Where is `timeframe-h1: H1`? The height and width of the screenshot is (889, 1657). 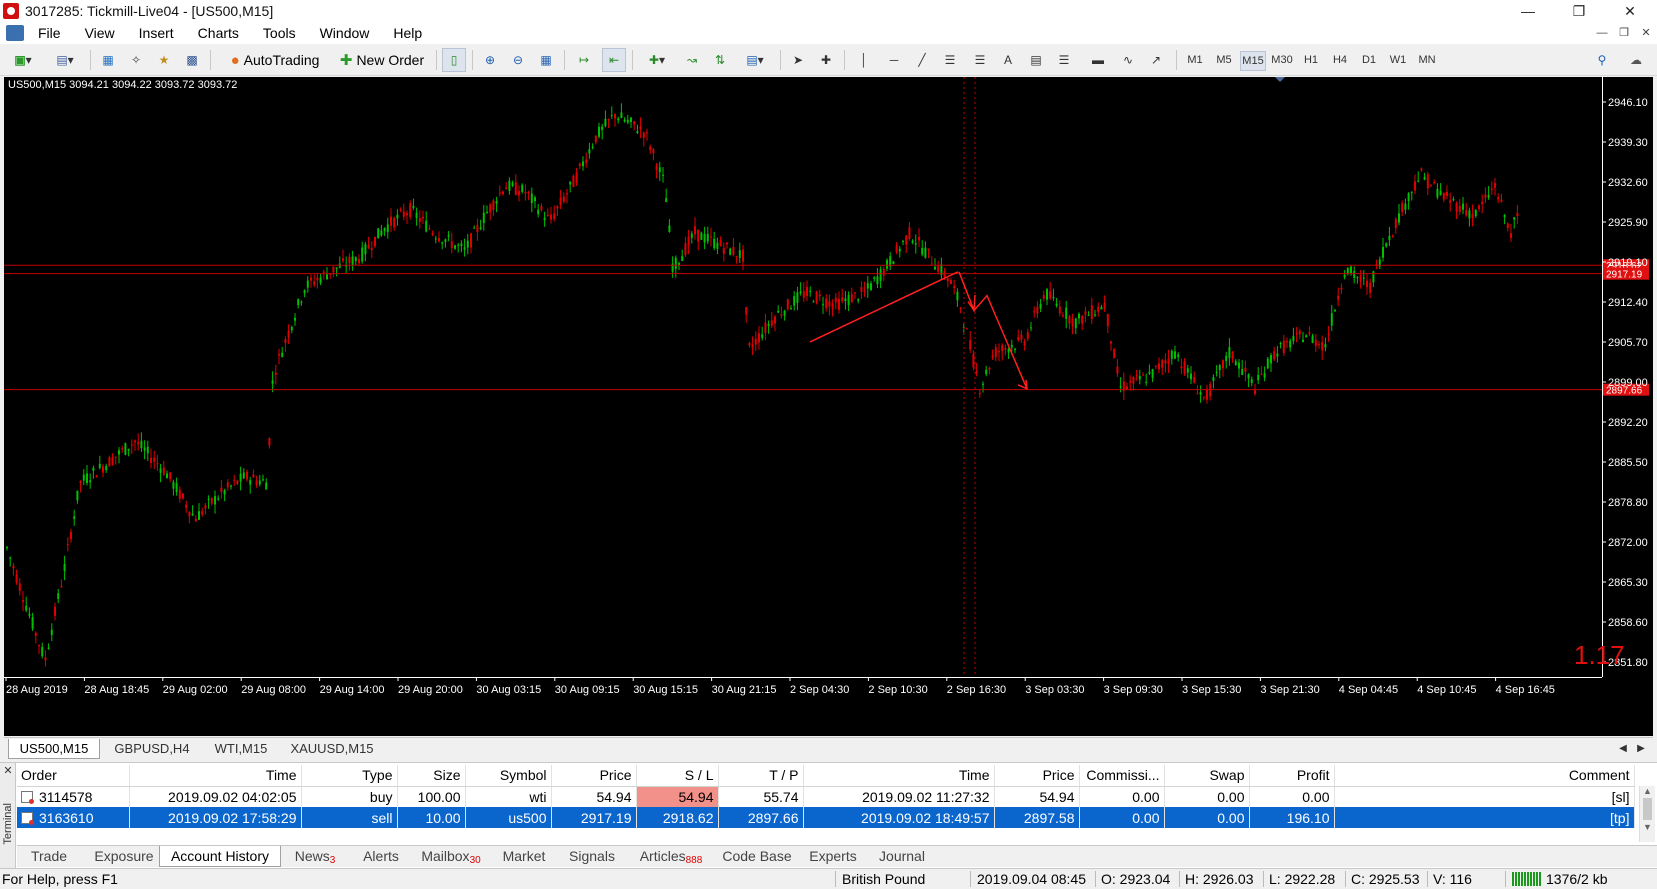
timeframe-h1: H1 is located at coordinates (1311, 61).